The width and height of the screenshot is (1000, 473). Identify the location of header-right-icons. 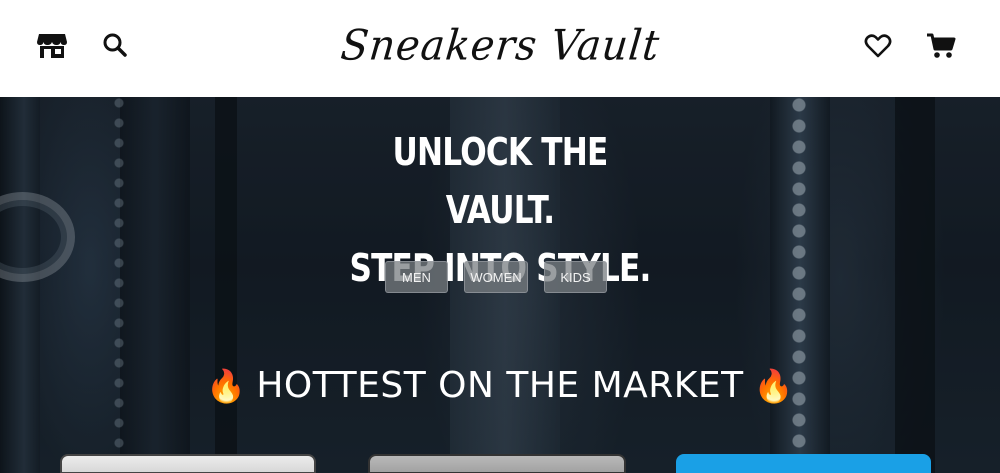
(910, 46).